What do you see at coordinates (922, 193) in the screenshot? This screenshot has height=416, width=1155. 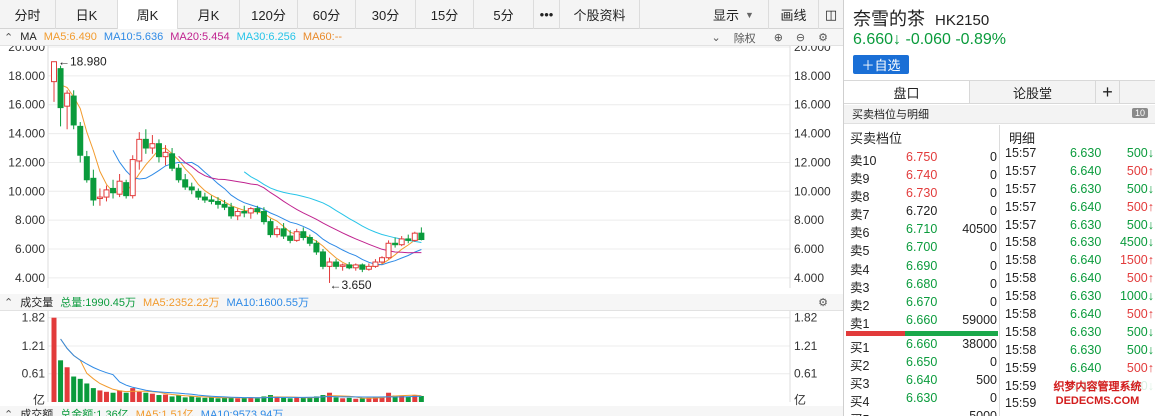 I see `level-price: 6.730` at bounding box center [922, 193].